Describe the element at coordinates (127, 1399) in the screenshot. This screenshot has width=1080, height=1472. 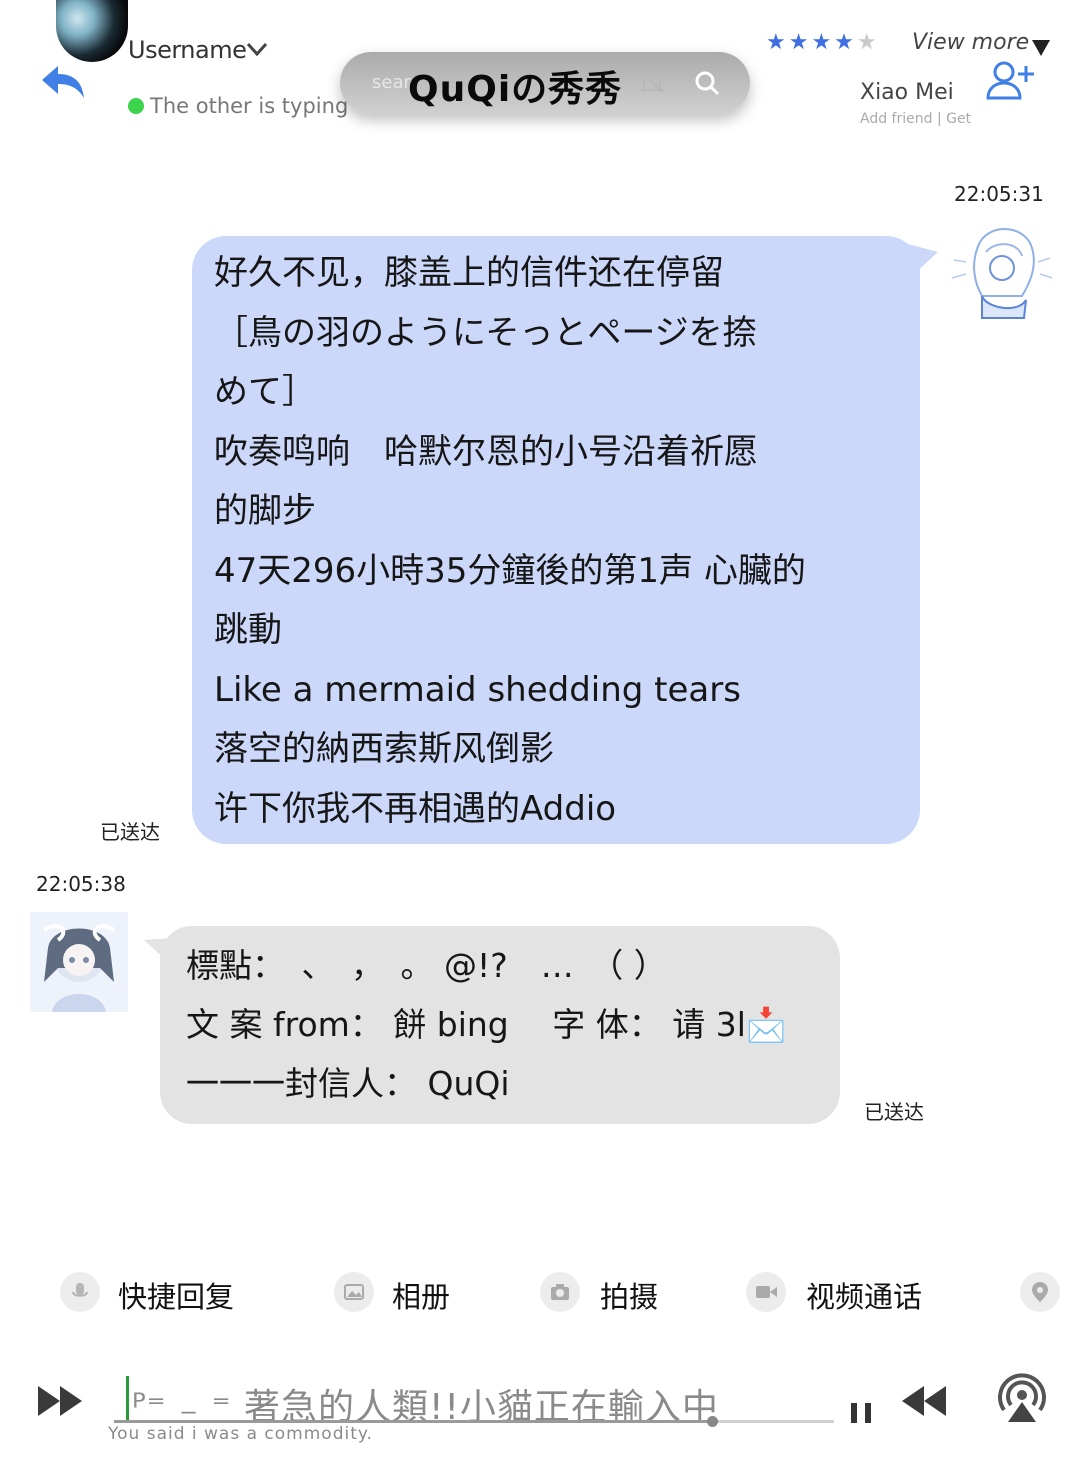
I see `text-cursor` at that location.